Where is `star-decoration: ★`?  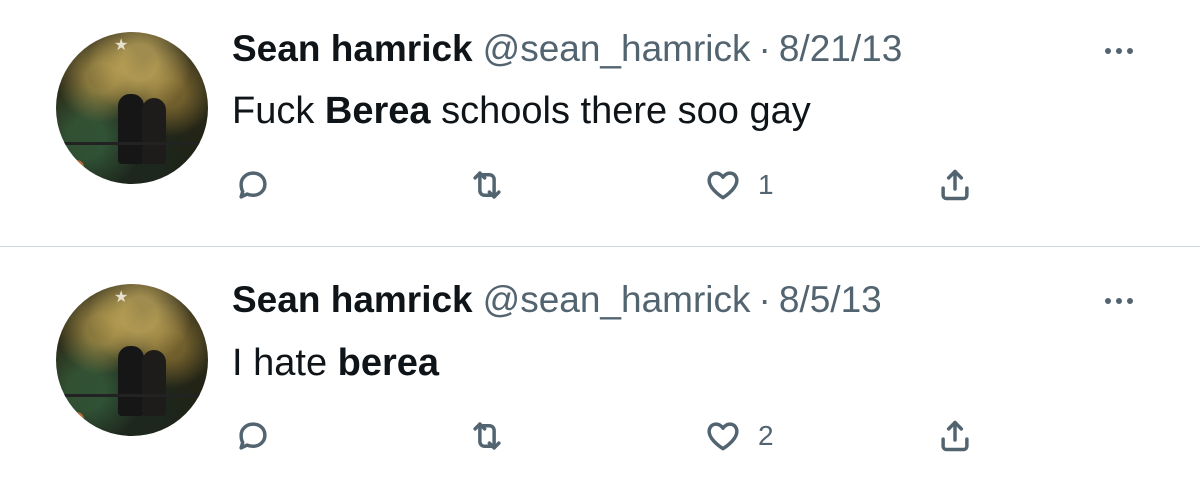
star-decoration: ★ is located at coordinates (121, 297).